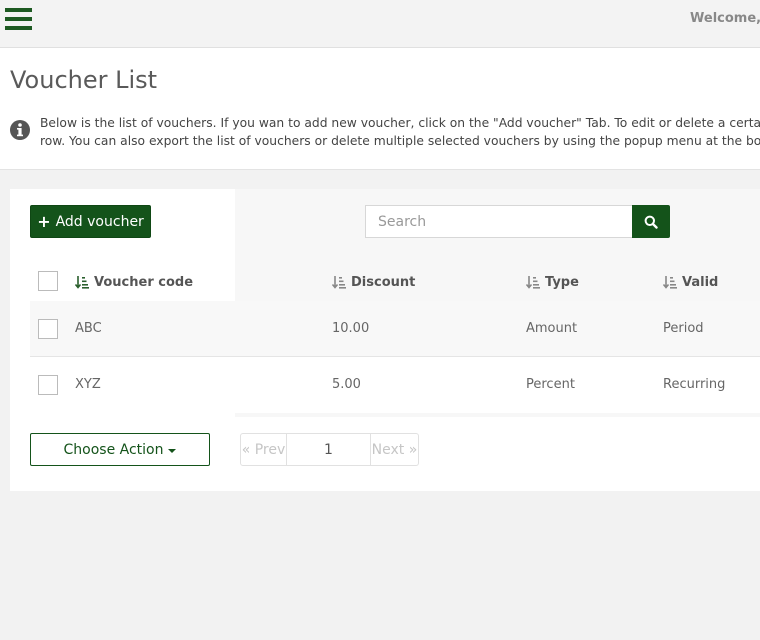  Describe the element at coordinates (20, 130) in the screenshot. I see `info-icon` at that location.